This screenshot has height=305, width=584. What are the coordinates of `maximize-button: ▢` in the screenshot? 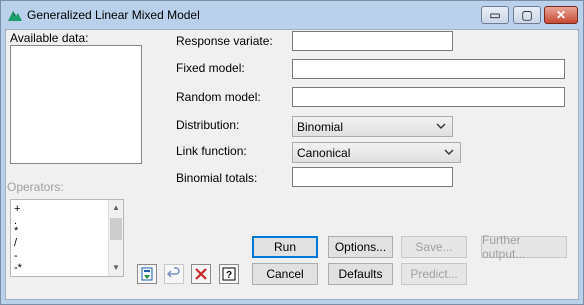 It's located at (527, 15).